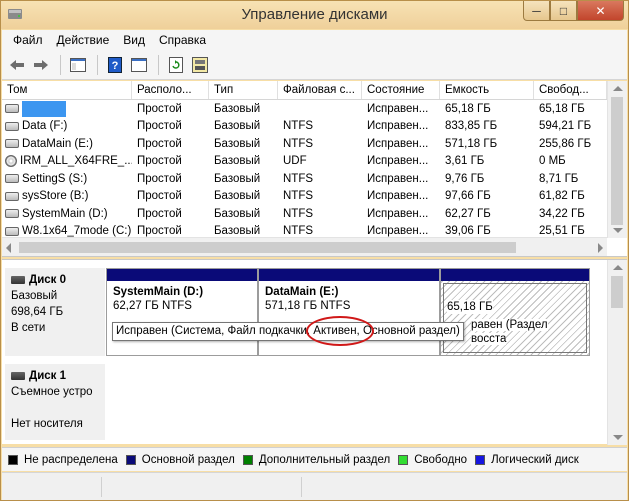 This screenshot has width=629, height=501. I want to click on forward-arrow-icon, so click(41, 64).